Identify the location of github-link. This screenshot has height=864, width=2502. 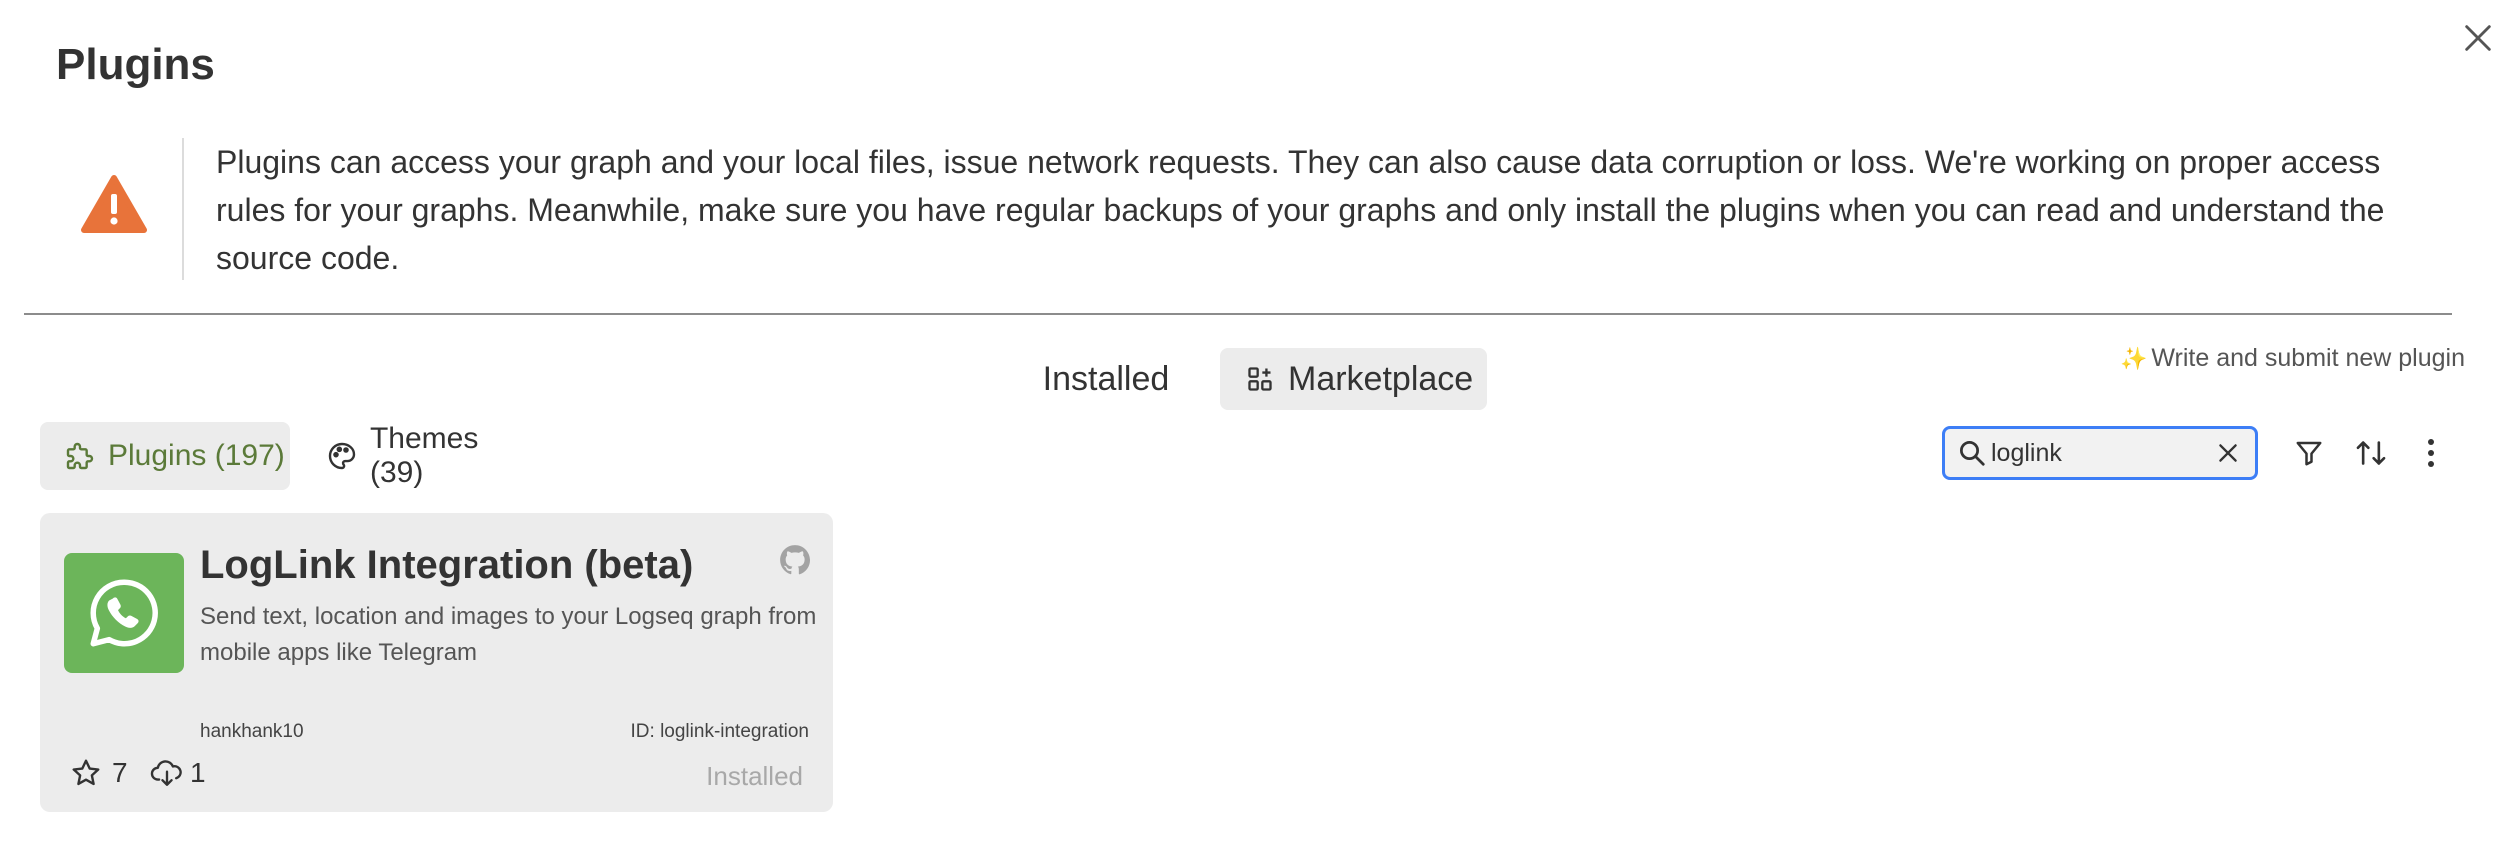
(795, 560).